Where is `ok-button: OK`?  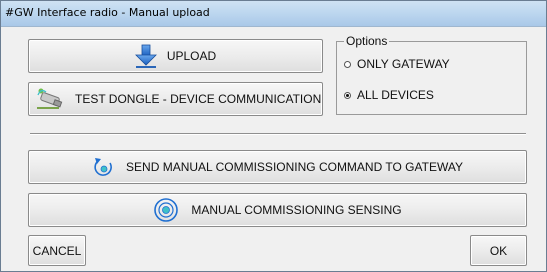
ok-button: OK is located at coordinates (498, 250).